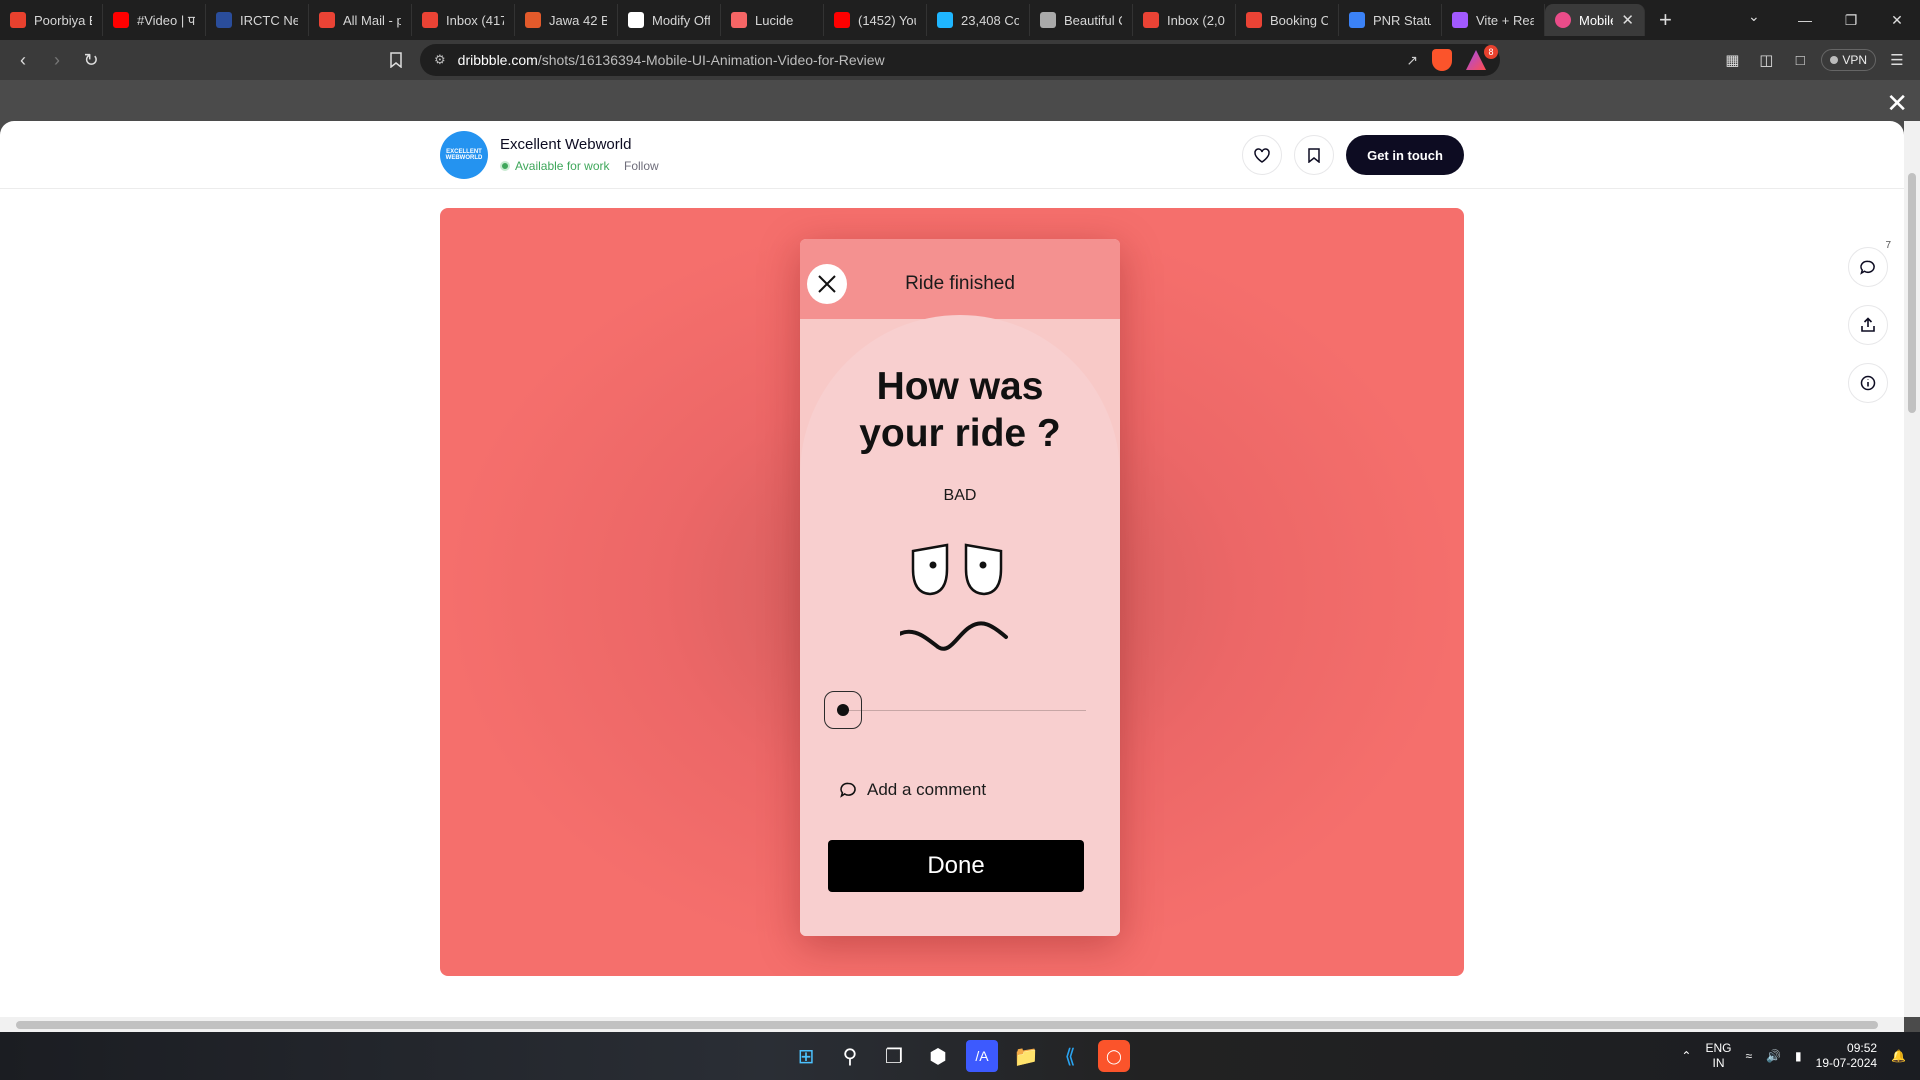  I want to click on heart-icon, so click(1262, 155).